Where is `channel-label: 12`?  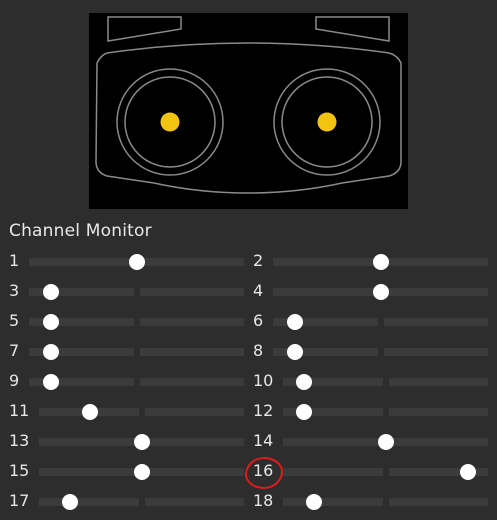 channel-label: 12 is located at coordinates (263, 410).